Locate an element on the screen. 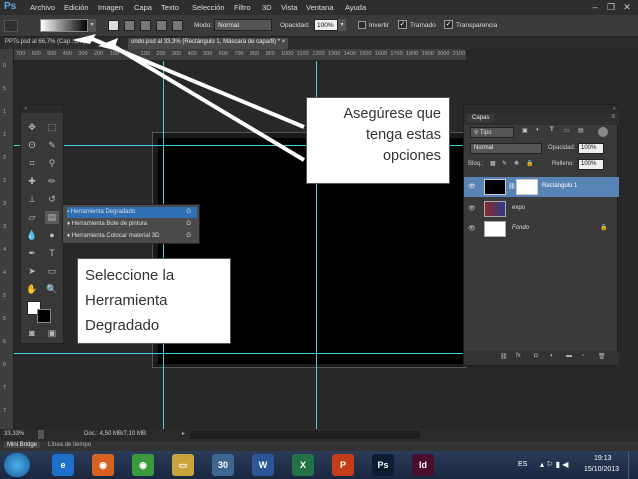 The width and height of the screenshot is (638, 479). horizontal-scrollbar is located at coordinates (305, 435).